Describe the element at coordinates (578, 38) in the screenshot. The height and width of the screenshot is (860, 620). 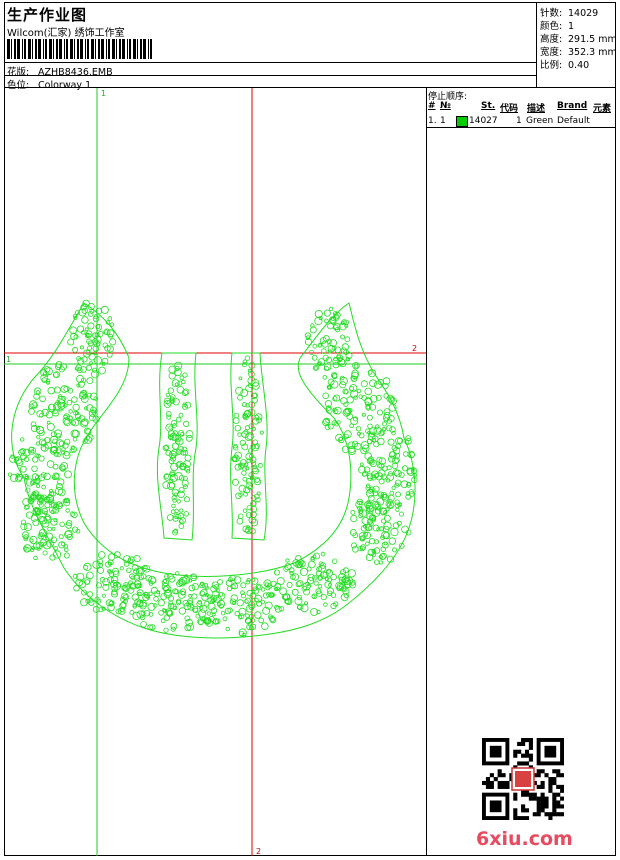
I see `stat-height: 高度: 291.5 mm` at that location.